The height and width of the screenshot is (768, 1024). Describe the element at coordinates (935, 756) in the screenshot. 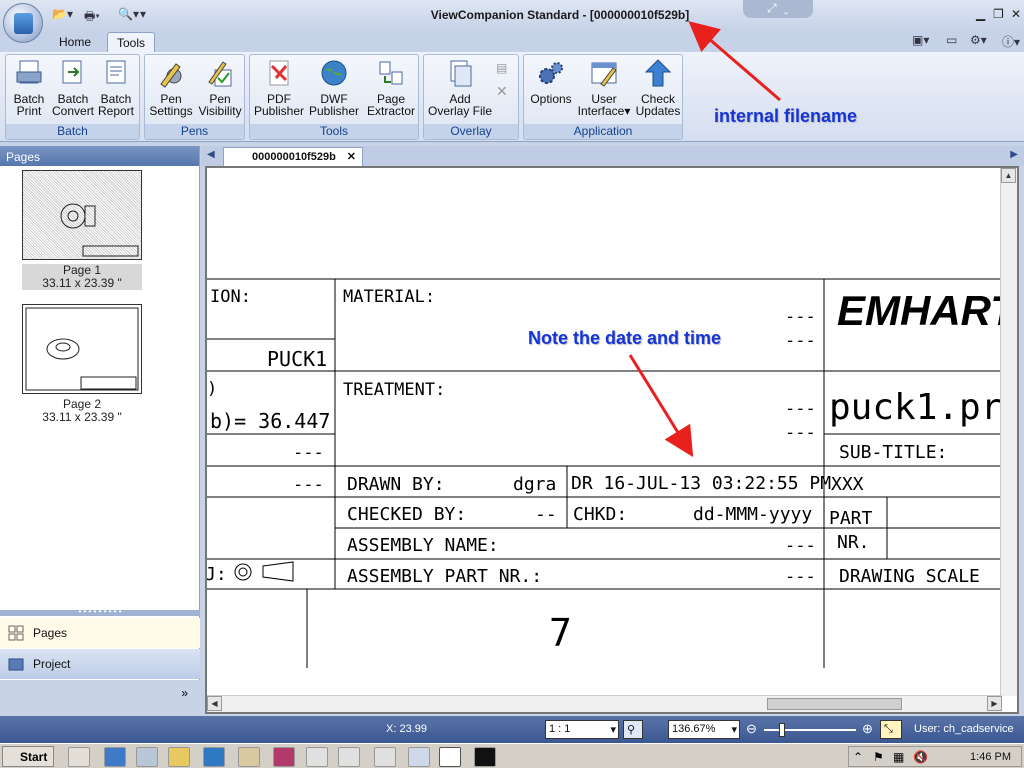

I see `system-tray: ⌃ ⚑ ▦ 🔇 1:46 PM` at that location.